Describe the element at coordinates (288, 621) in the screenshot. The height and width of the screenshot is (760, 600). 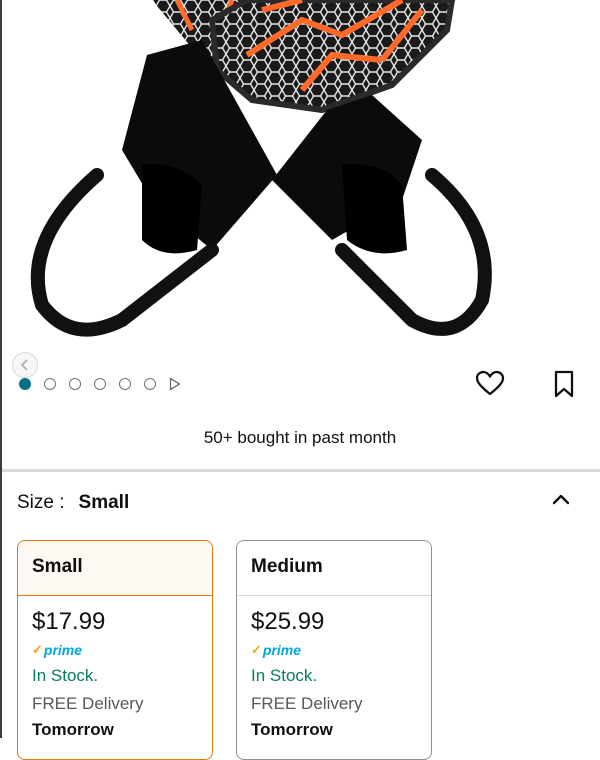
I see `size-option-price: $25.99` at that location.